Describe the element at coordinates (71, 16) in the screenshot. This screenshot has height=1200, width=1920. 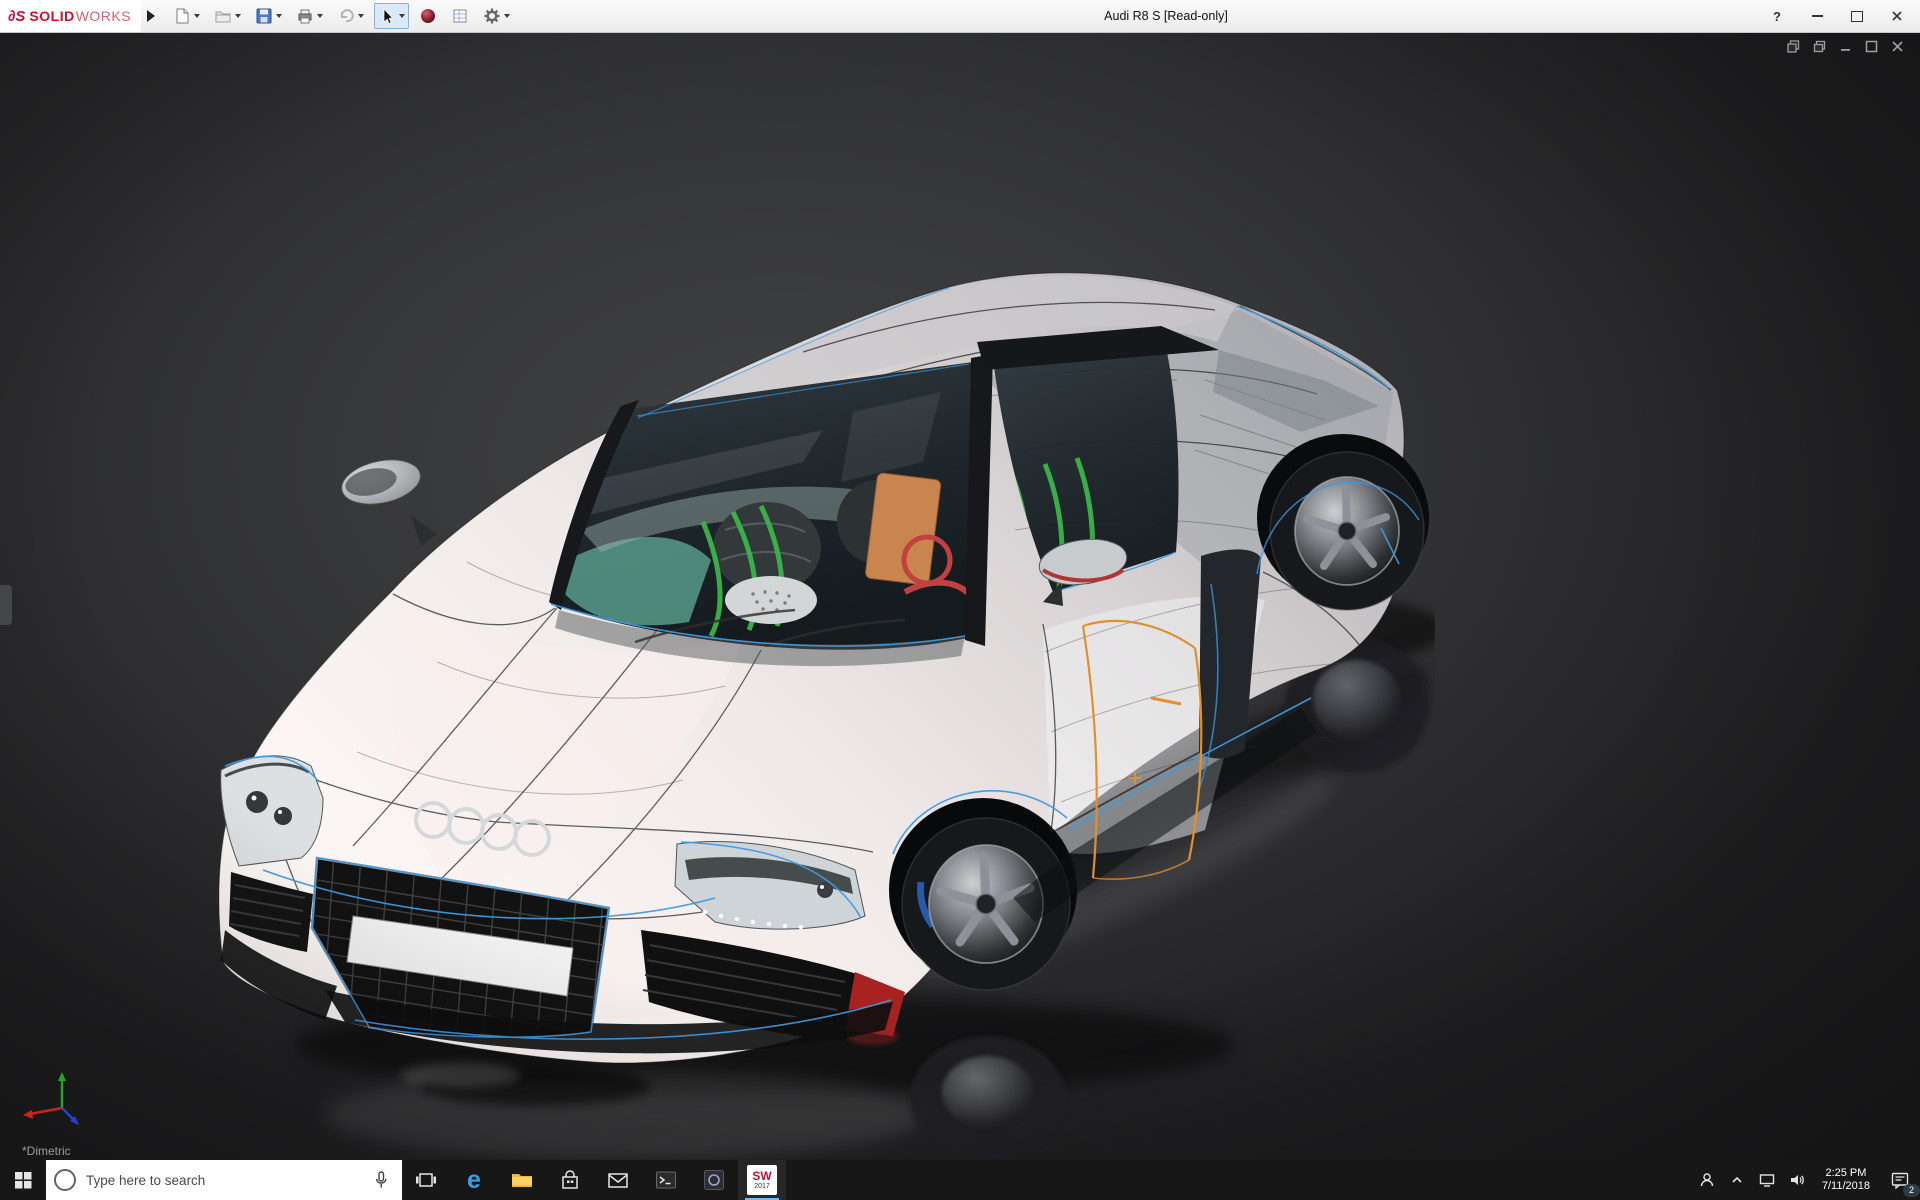
I see `solidworks-logo: ∂S SOLID WORKS` at that location.